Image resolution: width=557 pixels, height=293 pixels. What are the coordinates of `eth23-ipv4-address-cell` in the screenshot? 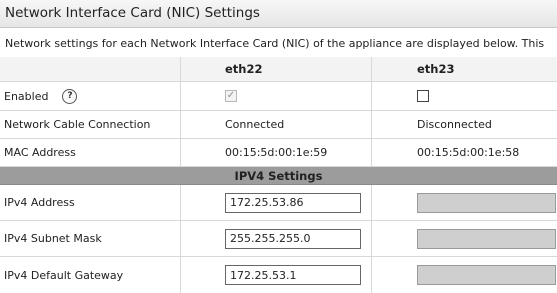 It's located at (464, 202).